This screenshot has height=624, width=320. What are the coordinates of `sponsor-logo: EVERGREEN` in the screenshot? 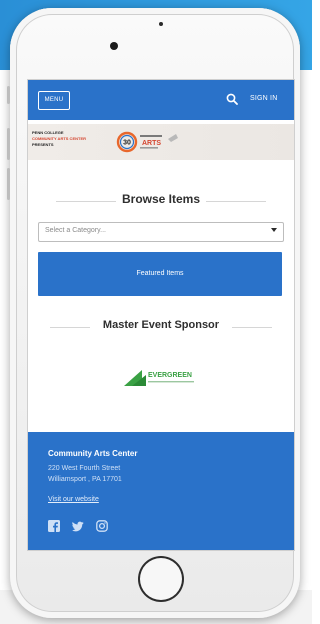 It's located at (162, 377).